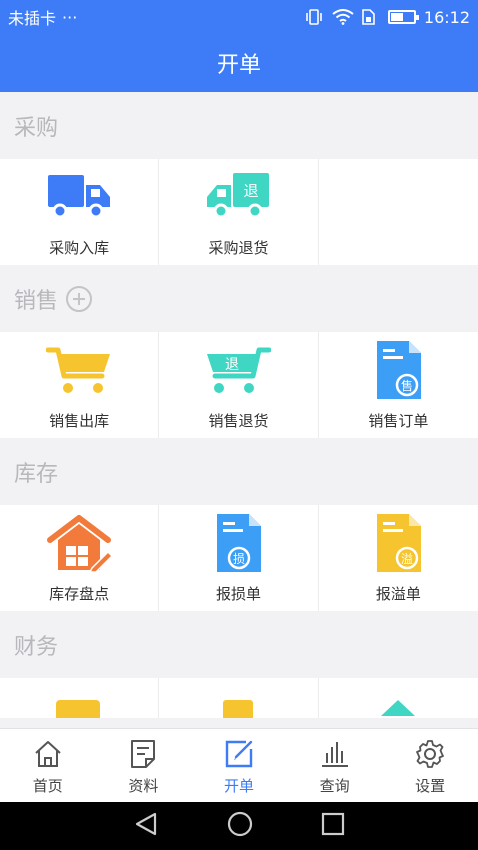 Image resolution: width=478 pixels, height=850 pixels. Describe the element at coordinates (239, 17) in the screenshot. I see `status-bar: 未插卡 ··· 16:12` at that location.